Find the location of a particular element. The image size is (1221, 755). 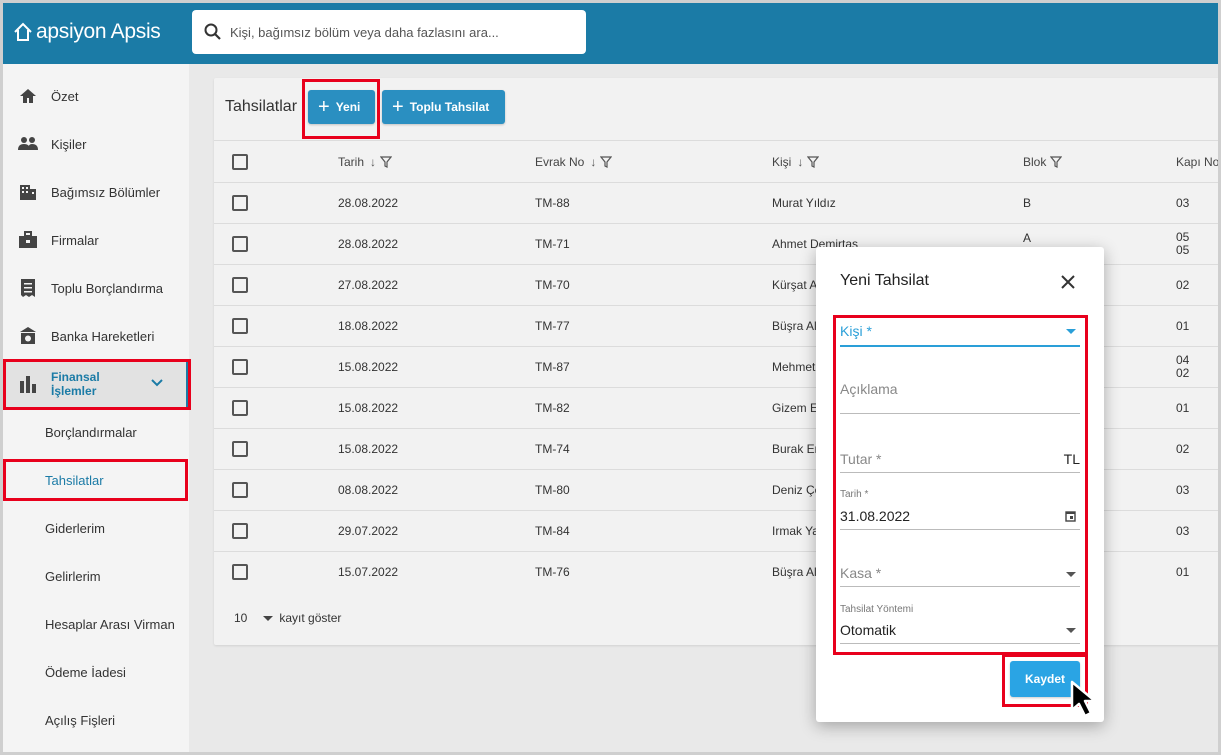

sidebar-item-label: Bağımsız Bölümler is located at coordinates (106, 192).